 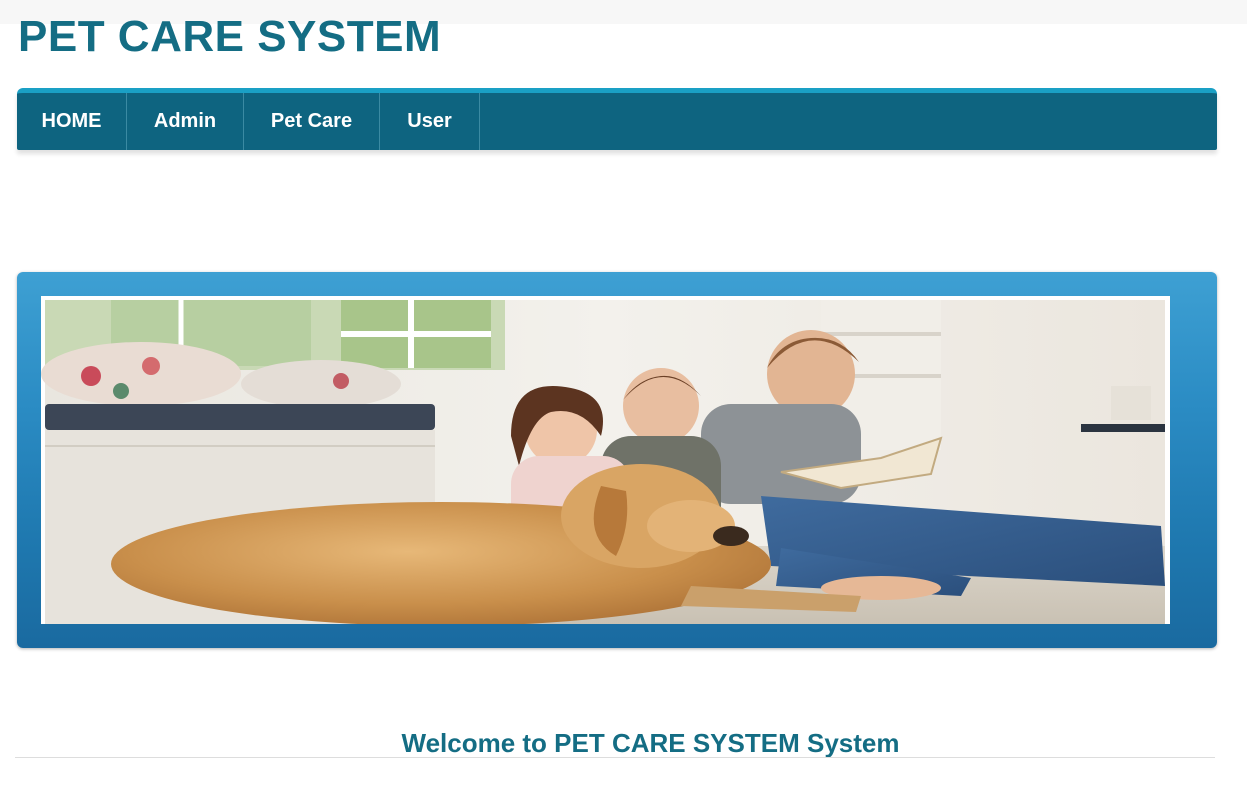 I want to click on welcome-heading: Welcome to PET CARE SYSTEM System, so click(x=623, y=743).